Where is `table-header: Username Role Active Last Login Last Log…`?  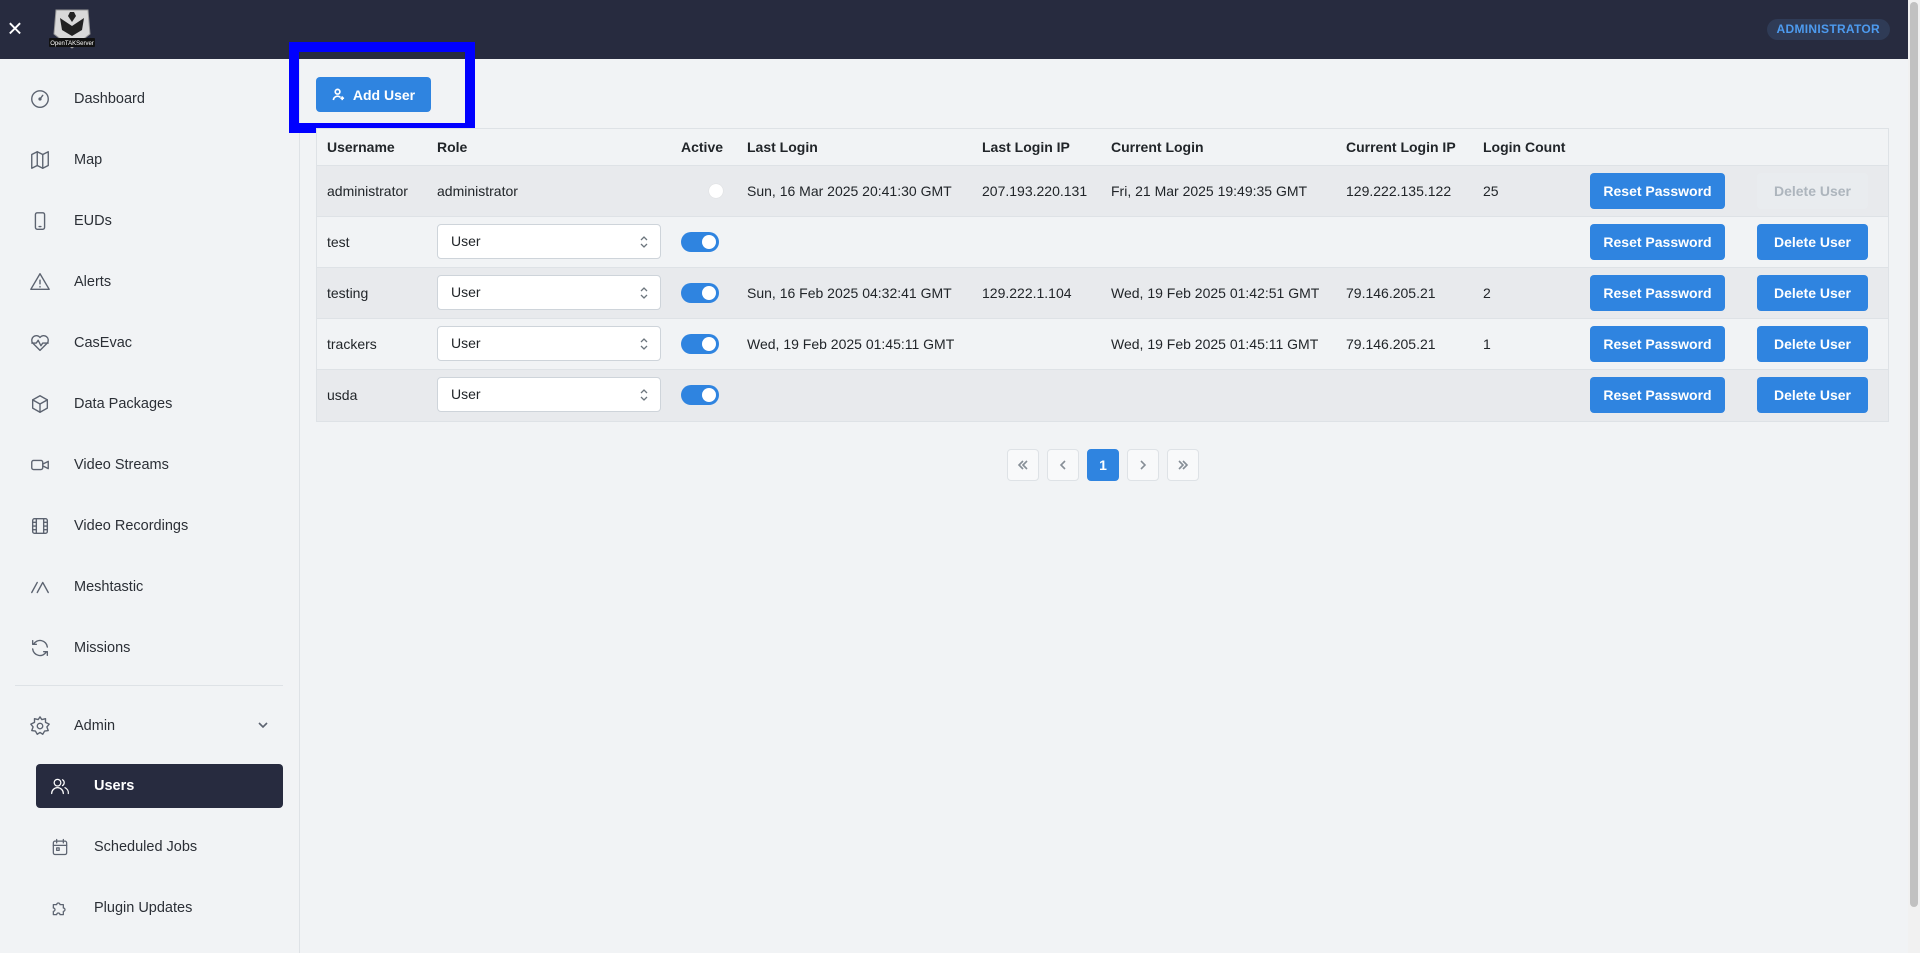 table-header: Username Role Active Last Login Last Log… is located at coordinates (1102, 147).